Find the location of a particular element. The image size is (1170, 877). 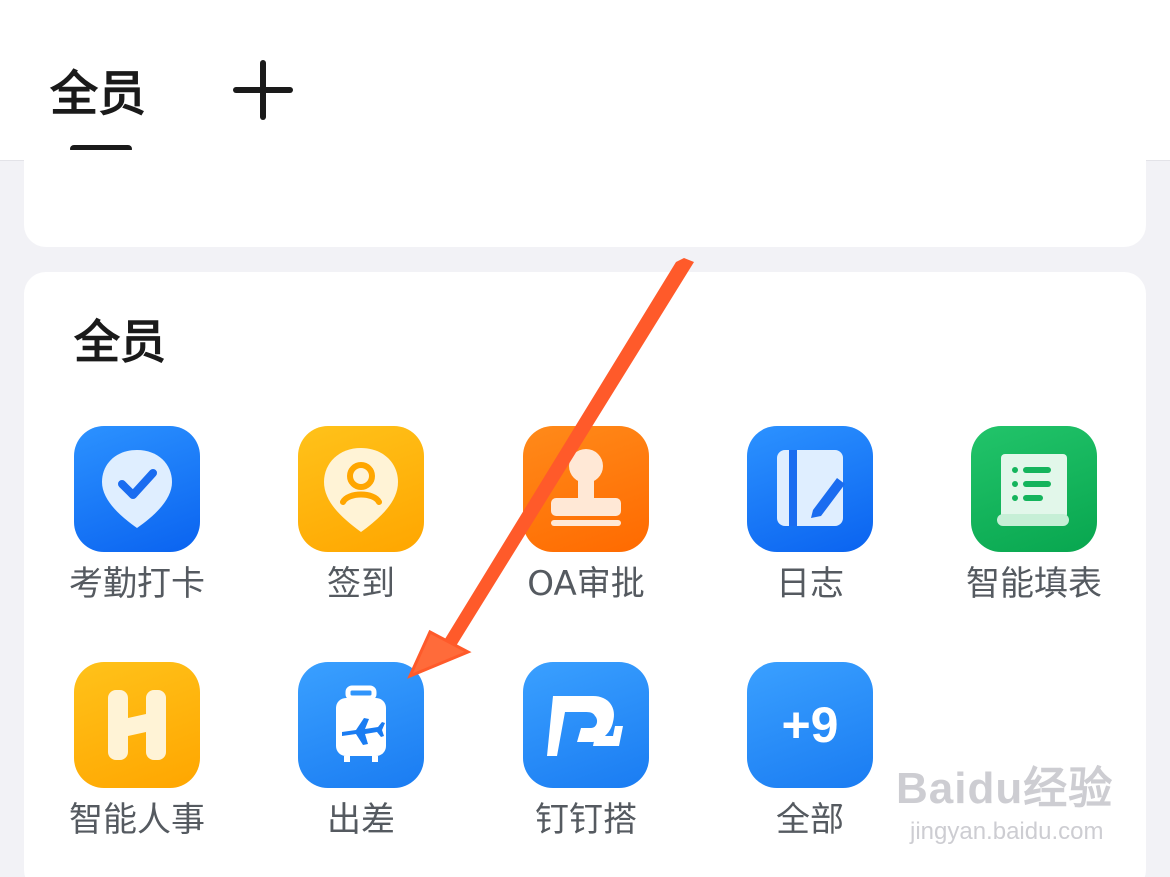

app-label: 出差 is located at coordinates (361, 820).